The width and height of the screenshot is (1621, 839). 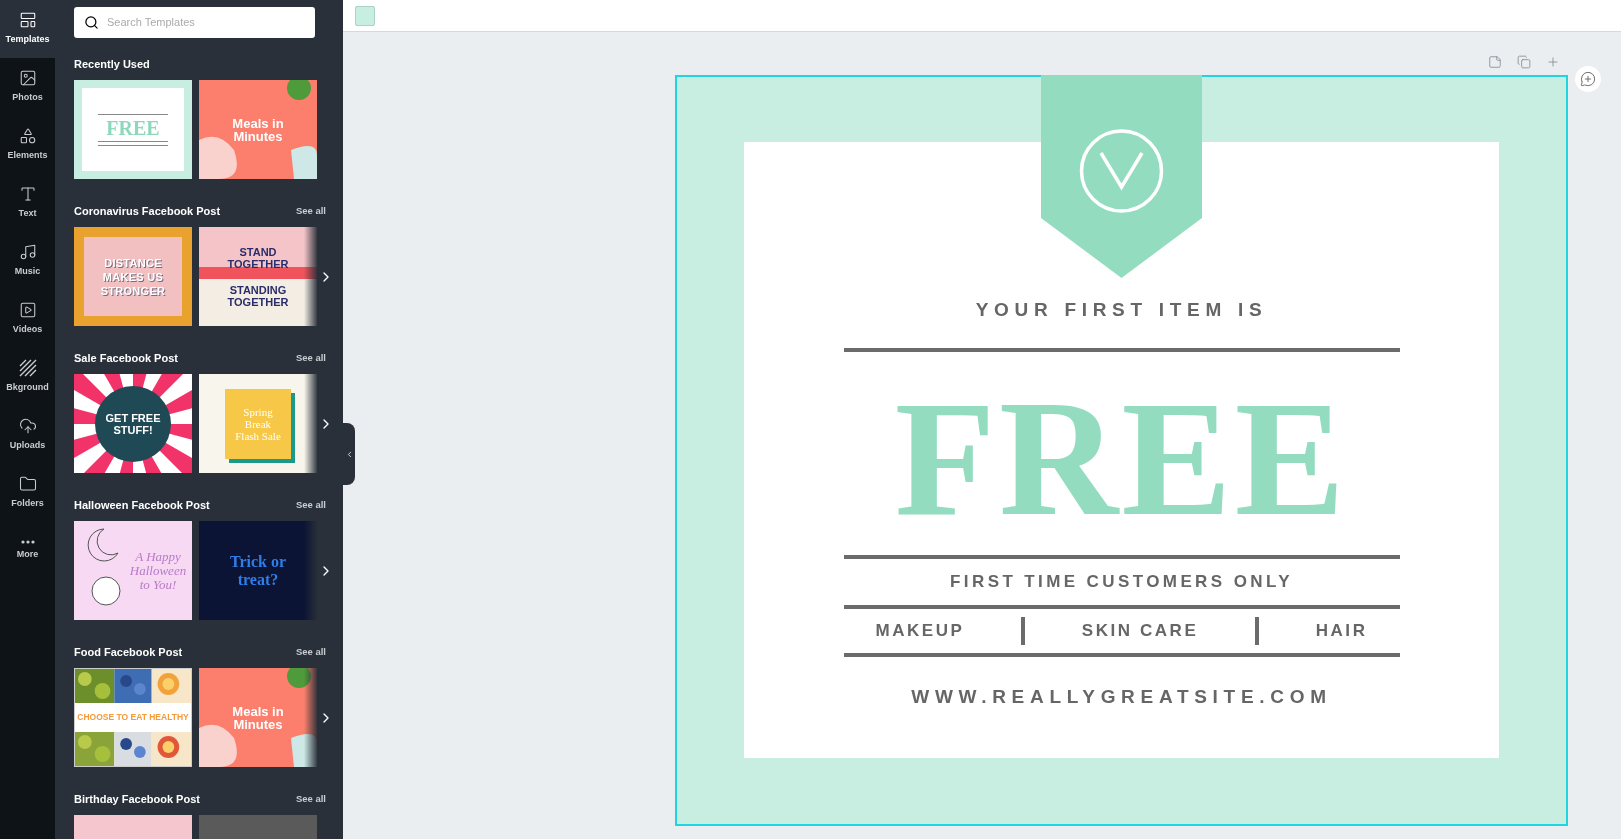 What do you see at coordinates (91, 22) in the screenshot?
I see `search-icon` at bounding box center [91, 22].